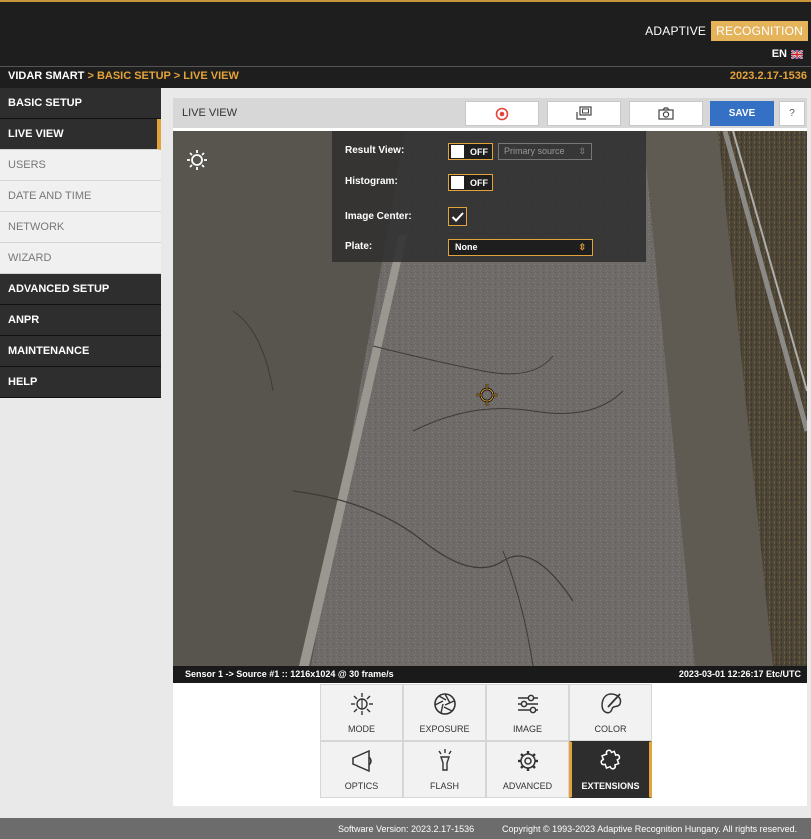 Image resolution: width=811 pixels, height=839 pixels. What do you see at coordinates (46, 76) in the screenshot?
I see `breadcrumb-product: VIDAR SMART` at bounding box center [46, 76].